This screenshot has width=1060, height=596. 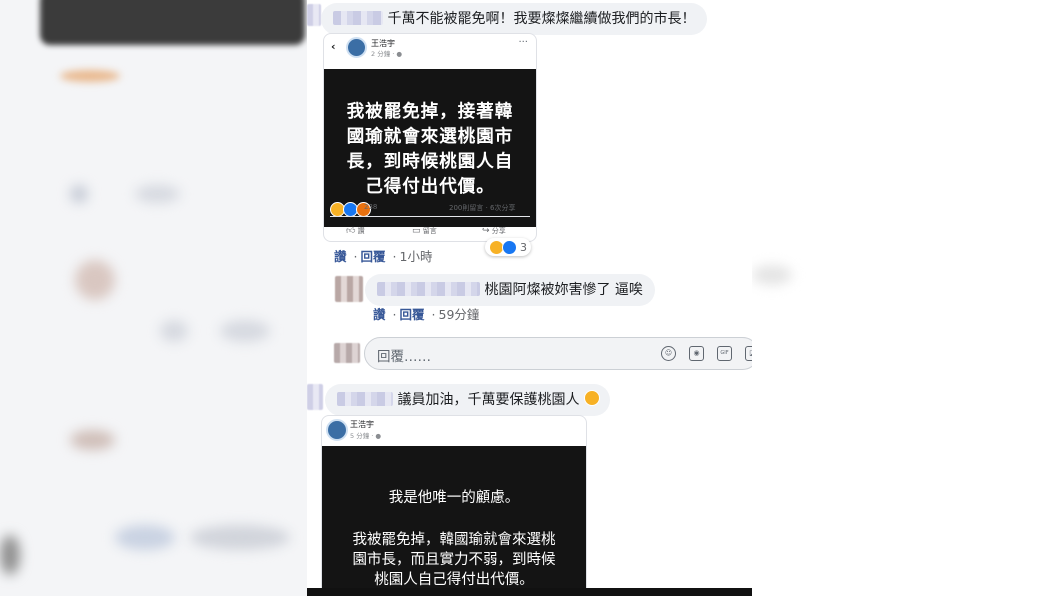 I want to click on reply-text: 桃園阿燦被妳害慘了 逼唉, so click(x=563, y=290).